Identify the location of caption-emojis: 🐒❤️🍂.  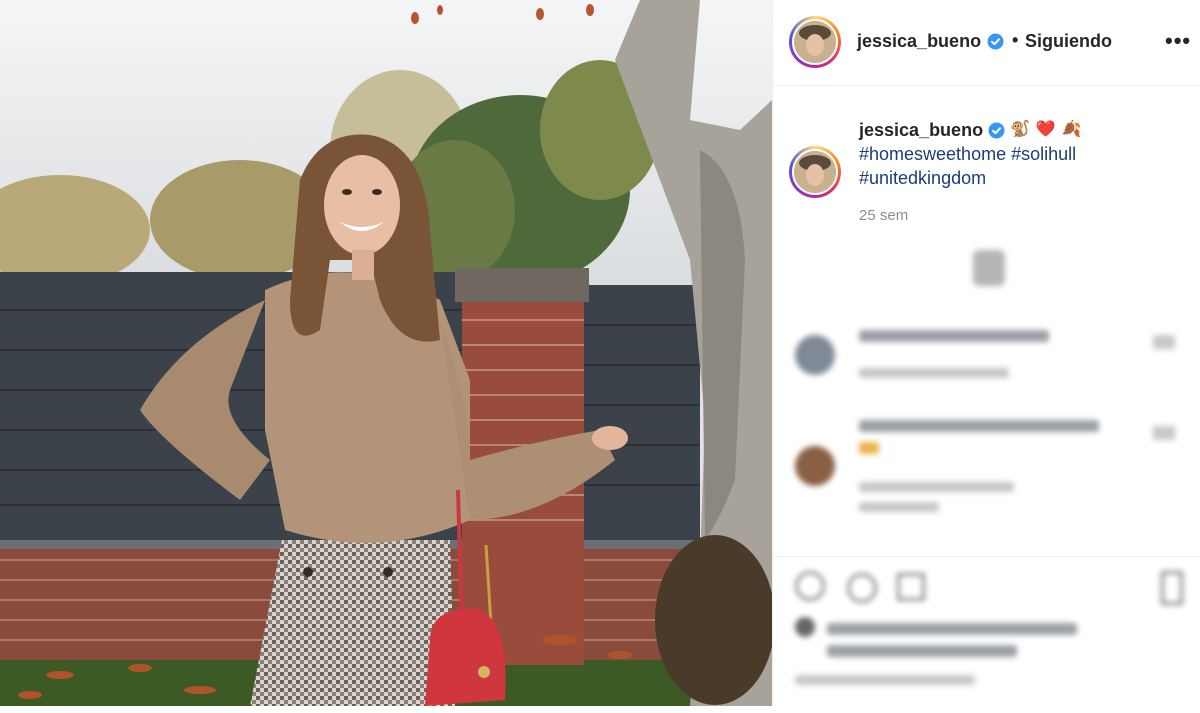
(1049, 129).